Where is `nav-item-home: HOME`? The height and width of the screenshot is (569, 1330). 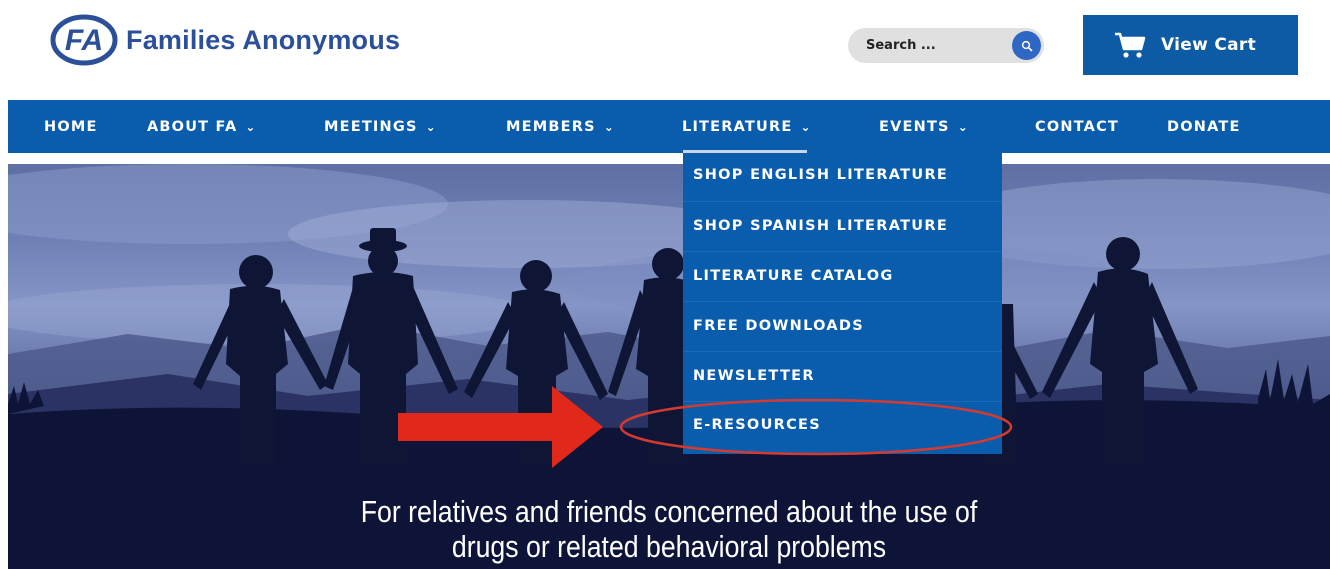 nav-item-home: HOME is located at coordinates (71, 126).